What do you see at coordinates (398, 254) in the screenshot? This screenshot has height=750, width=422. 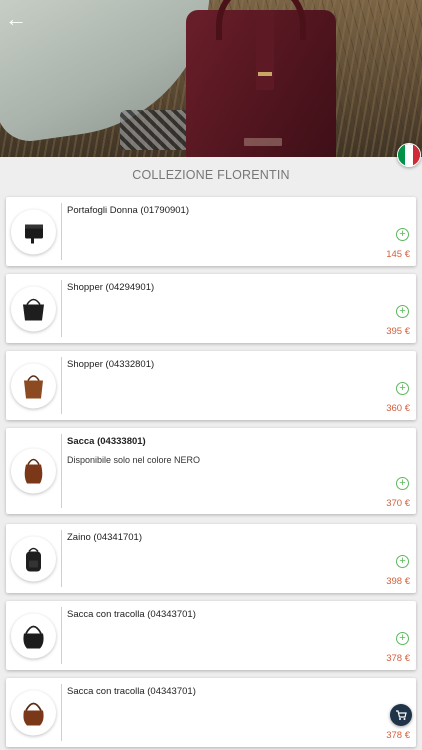 I see `product-price: 145 €` at bounding box center [398, 254].